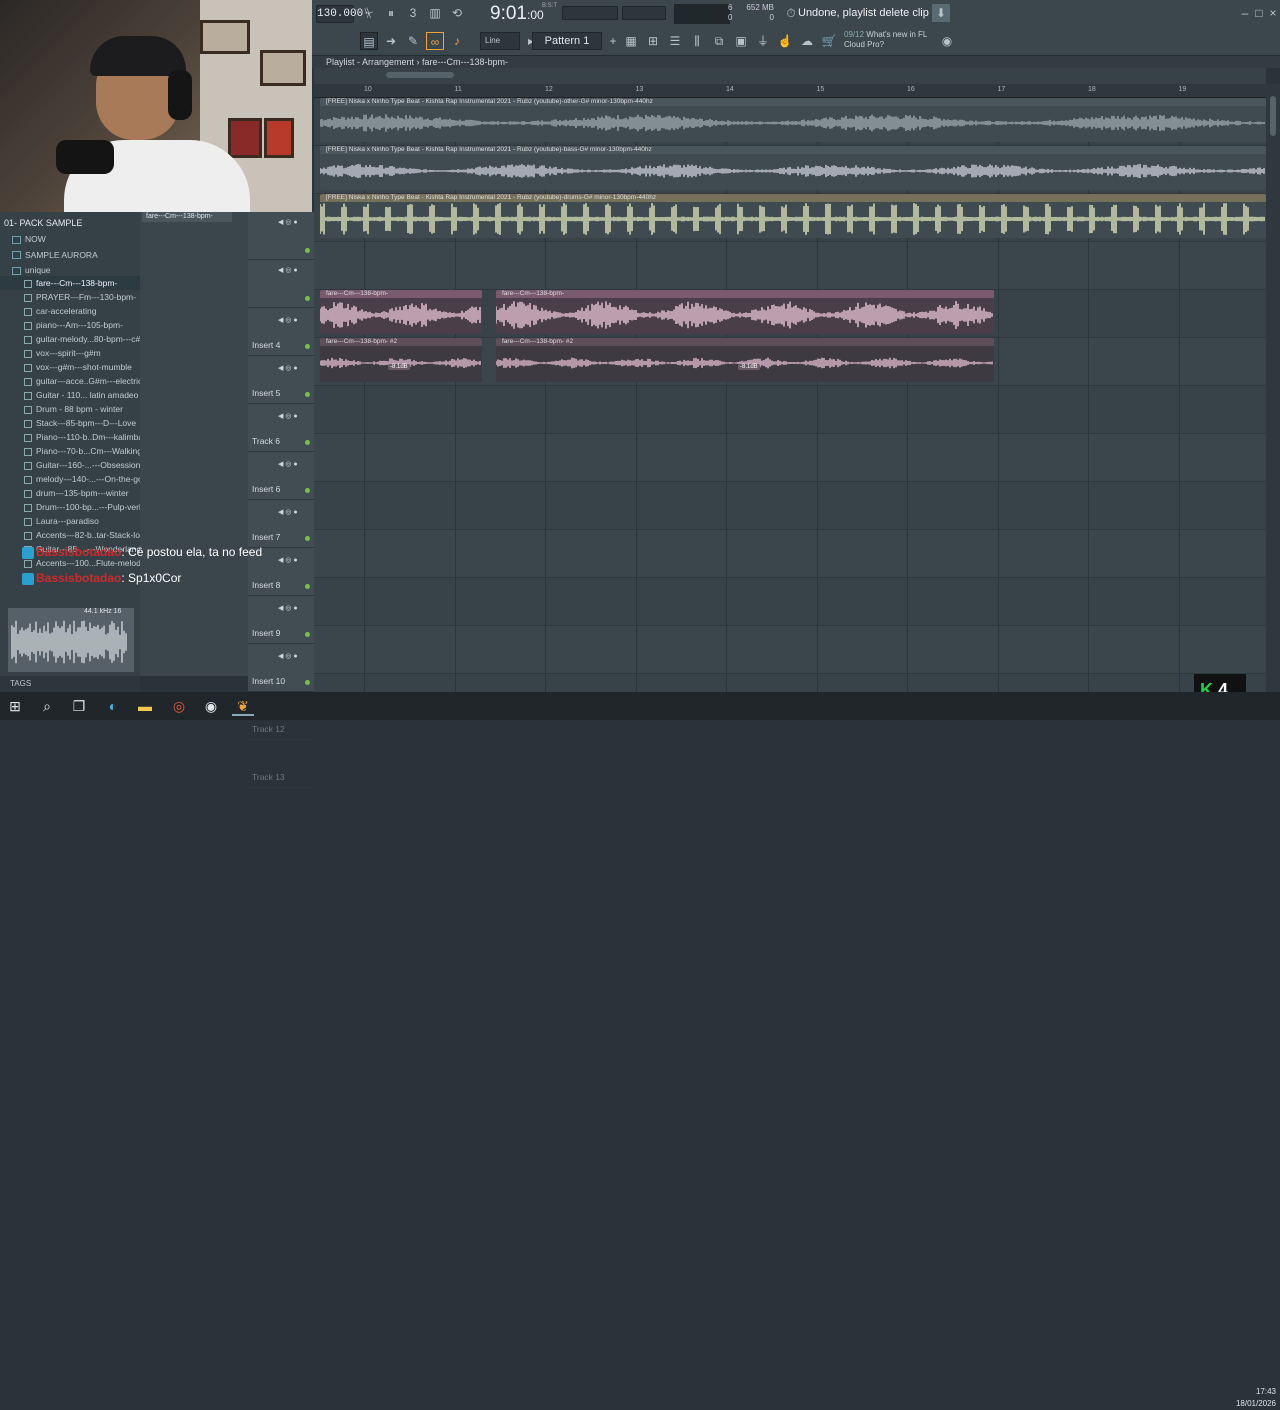 The width and height of the screenshot is (1280, 1410). Describe the element at coordinates (70, 535) in the screenshot. I see `browser-file: Accents---82-b..tar-Stack-lofi` at that location.